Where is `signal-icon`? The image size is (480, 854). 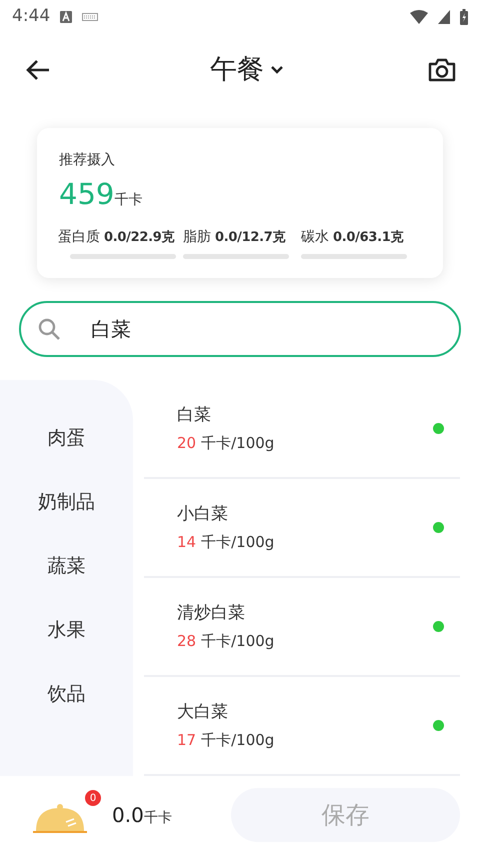
signal-icon is located at coordinates (444, 17).